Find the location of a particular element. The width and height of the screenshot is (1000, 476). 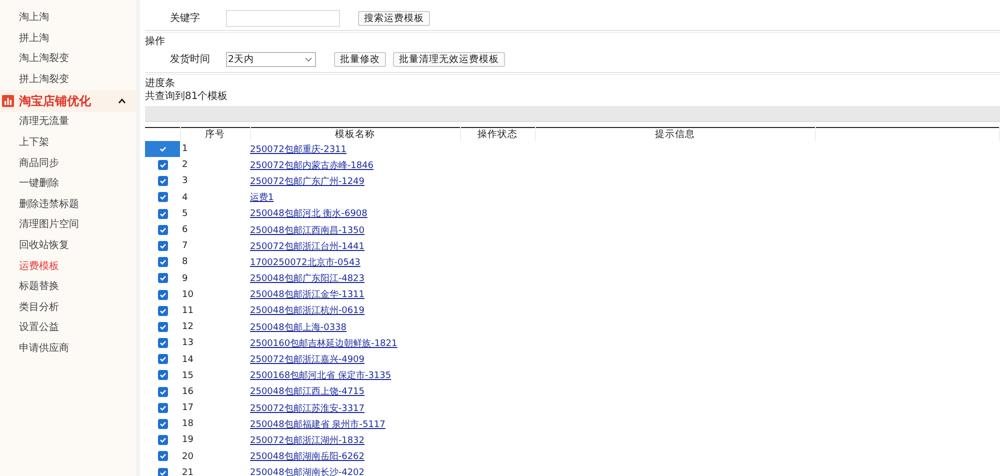

sidebar-item: 标题替换 is located at coordinates (68, 287).